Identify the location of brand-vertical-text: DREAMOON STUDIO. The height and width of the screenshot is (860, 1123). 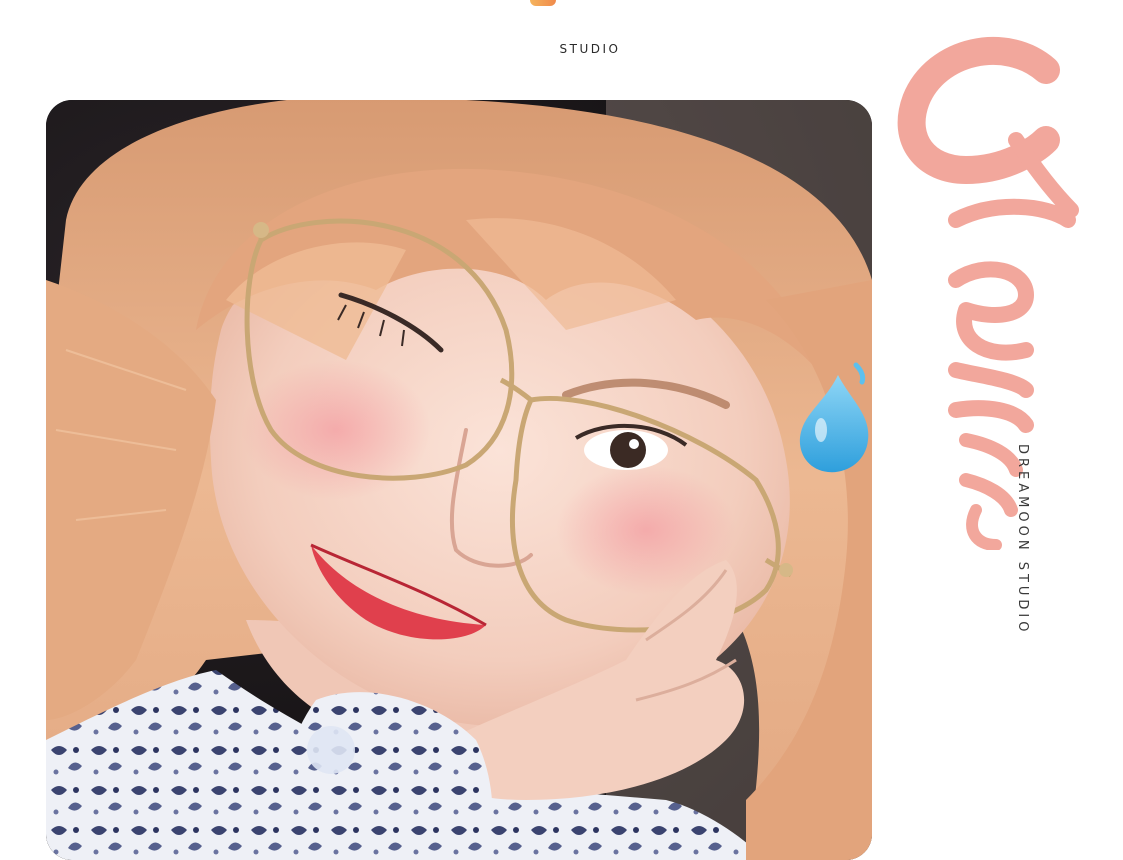
(1022, 540).